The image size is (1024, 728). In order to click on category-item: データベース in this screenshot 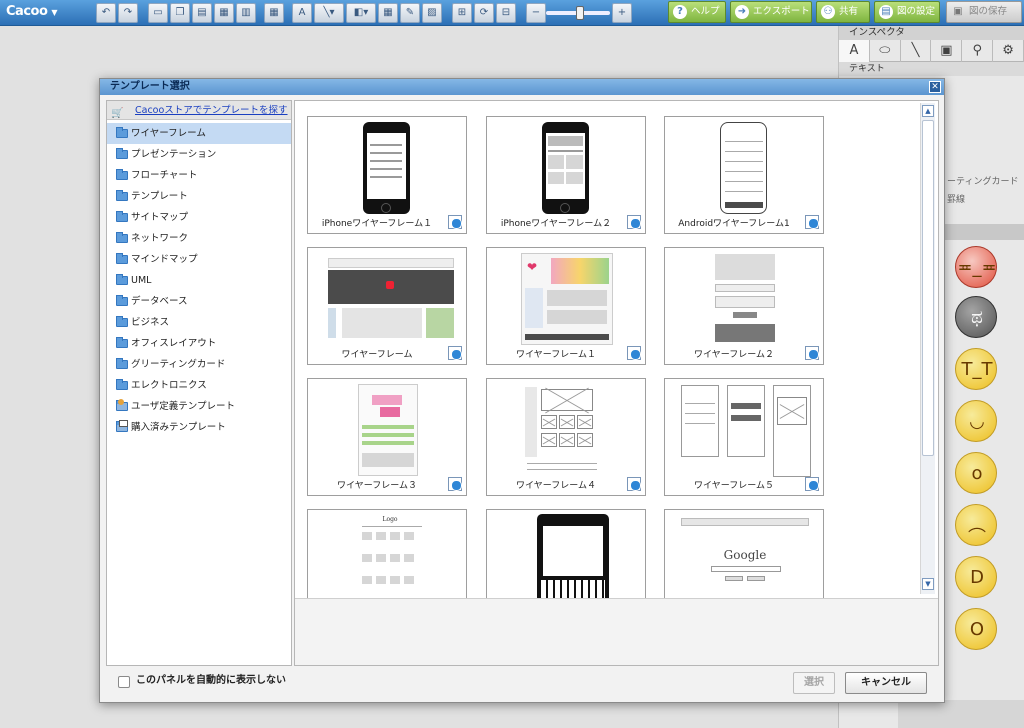, I will do `click(199, 301)`.